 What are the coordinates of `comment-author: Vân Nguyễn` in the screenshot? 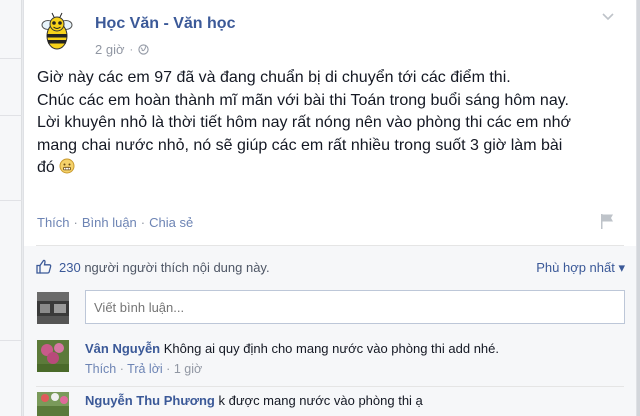 It's located at (122, 348).